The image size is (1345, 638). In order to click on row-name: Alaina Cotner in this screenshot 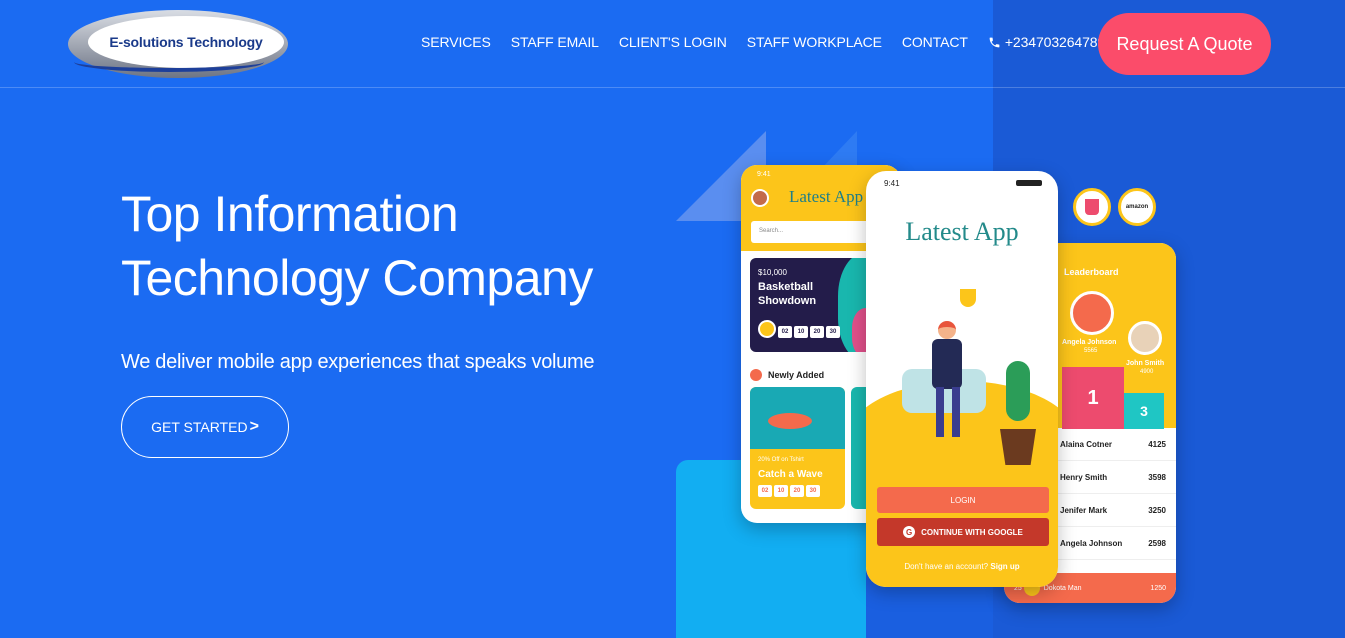, I will do `click(1086, 444)`.